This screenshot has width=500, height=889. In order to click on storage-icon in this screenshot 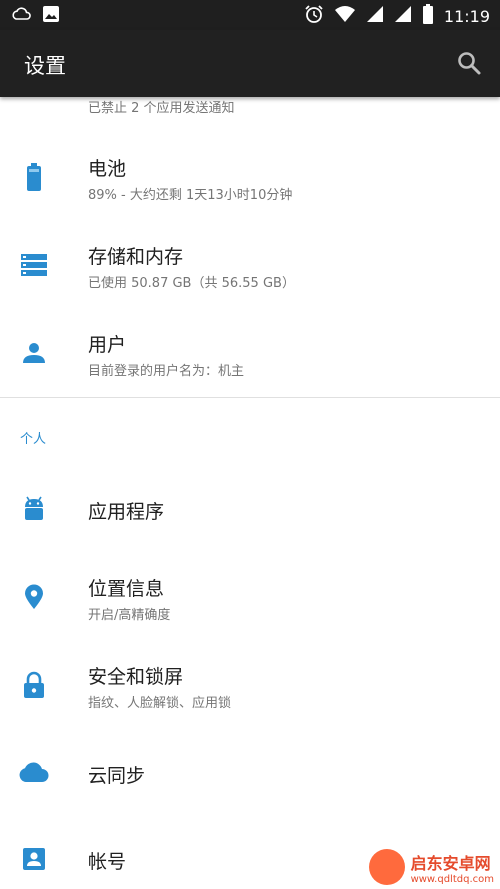, I will do `click(34, 265)`.